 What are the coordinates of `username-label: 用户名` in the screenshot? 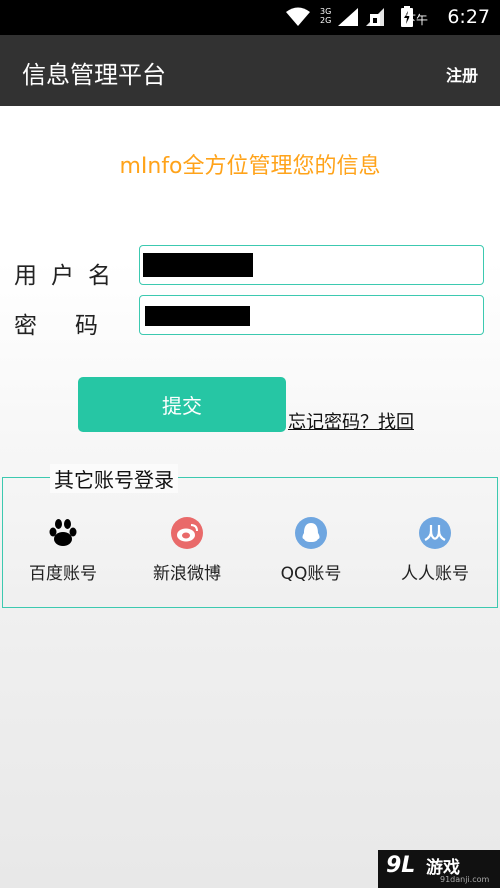 It's located at (69, 276).